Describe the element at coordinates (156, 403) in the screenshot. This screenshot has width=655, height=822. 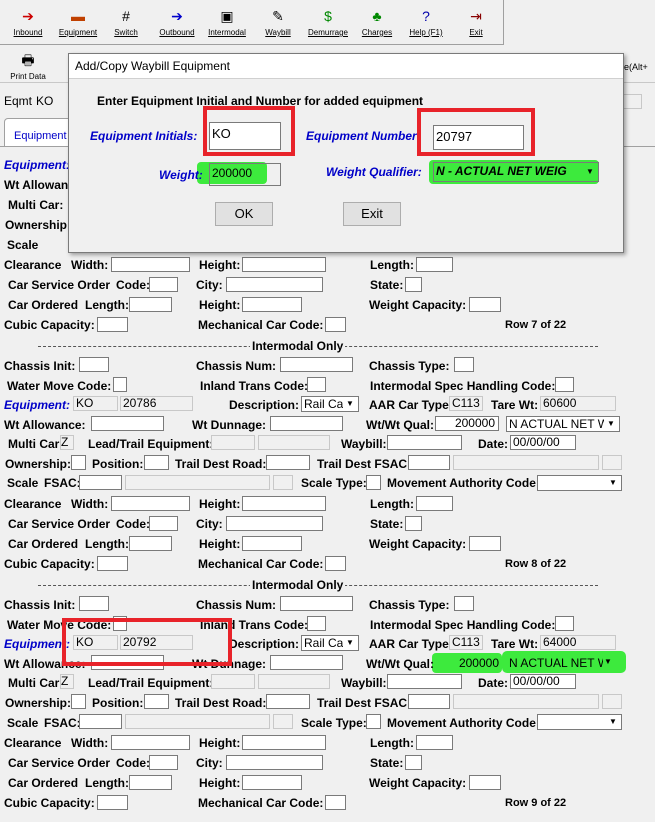
I see `equipment-num-field-8: 20786` at that location.